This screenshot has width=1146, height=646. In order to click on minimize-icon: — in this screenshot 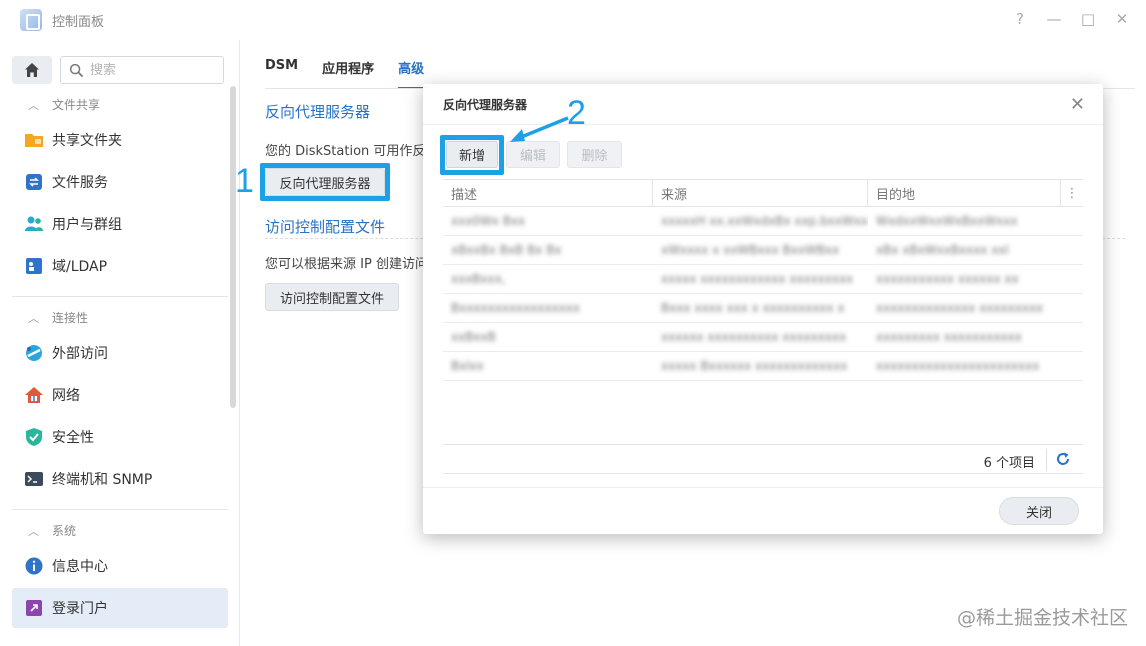, I will do `click(1054, 19)`.